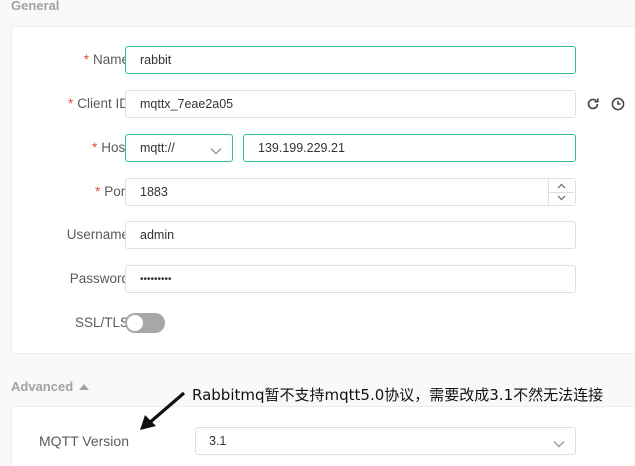  What do you see at coordinates (350, 60) in the screenshot?
I see `name-input: rabbit` at bounding box center [350, 60].